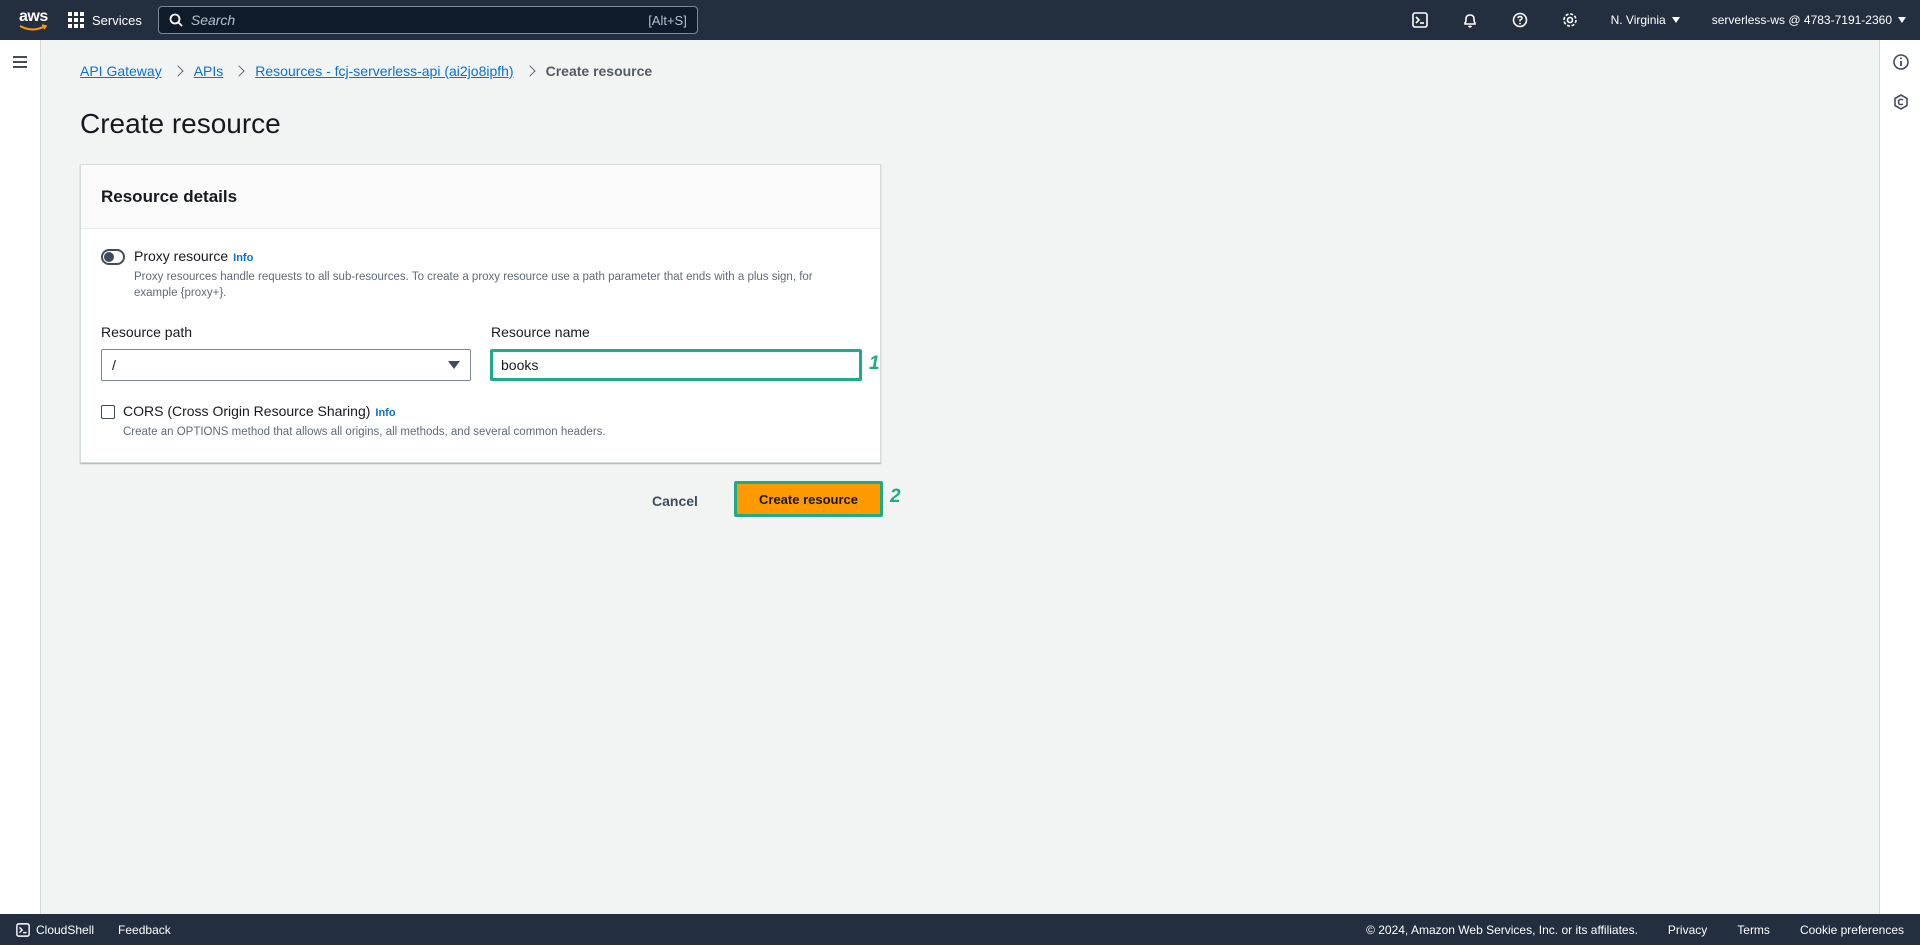 The height and width of the screenshot is (945, 1920). I want to click on resource-path-label: Resource path, so click(147, 332).